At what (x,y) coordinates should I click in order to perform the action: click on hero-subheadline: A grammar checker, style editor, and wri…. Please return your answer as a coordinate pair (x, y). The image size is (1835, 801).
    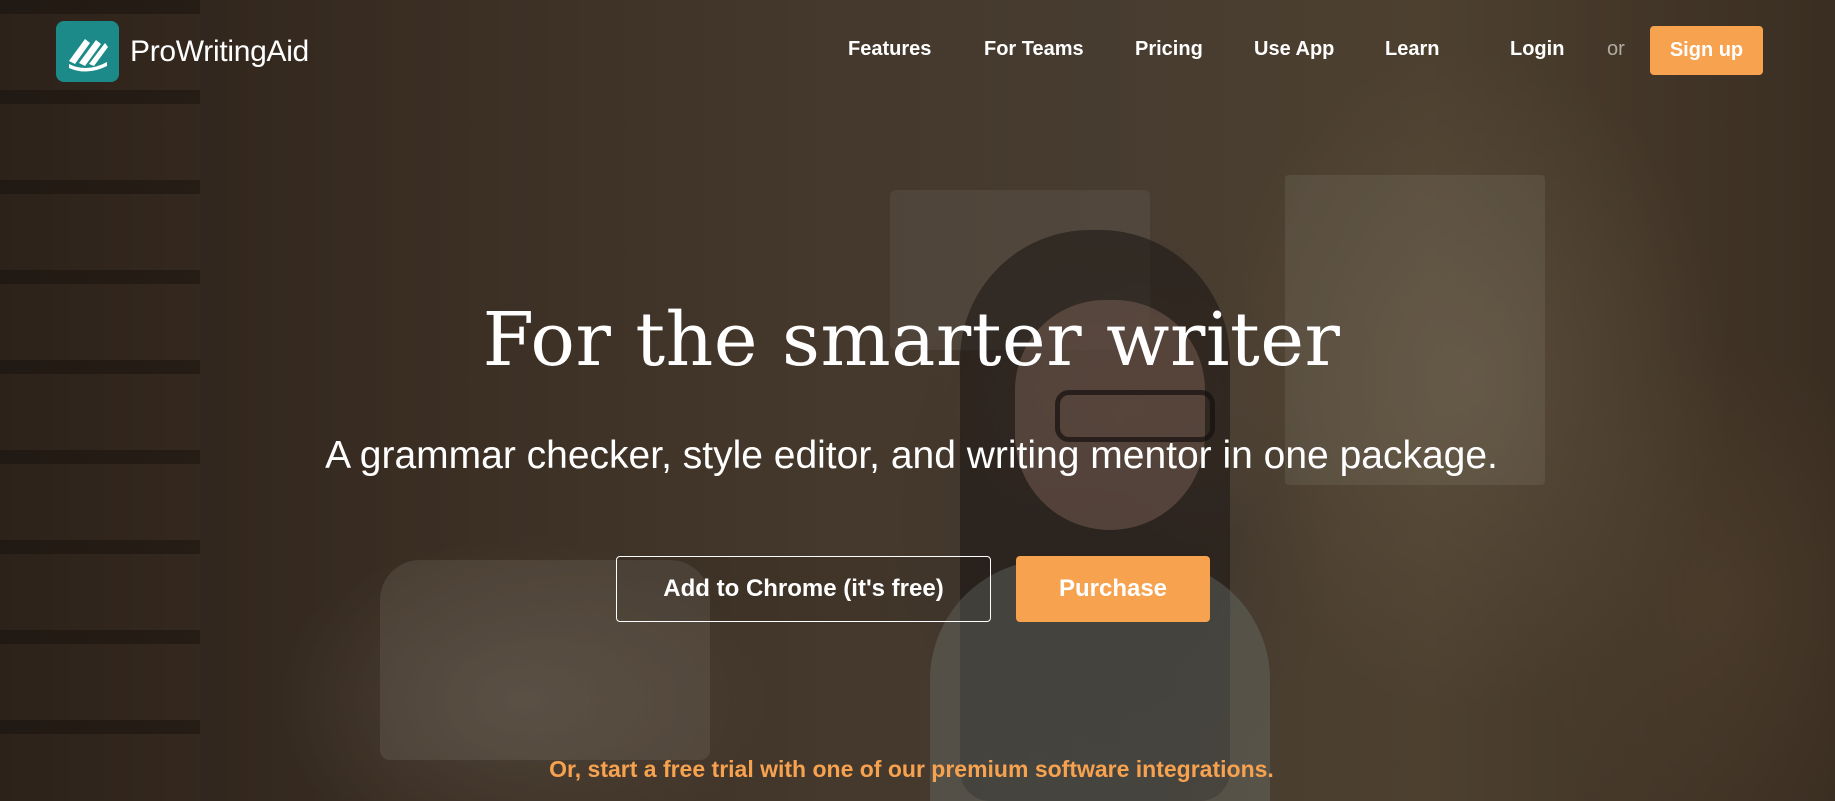
    Looking at the image, I should click on (911, 455).